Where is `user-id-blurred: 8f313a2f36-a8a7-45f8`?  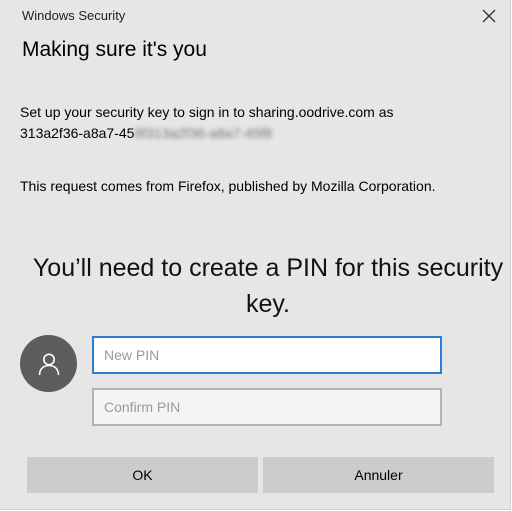 user-id-blurred: 8f313a2f36-a8a7-45f8 is located at coordinates (203, 133).